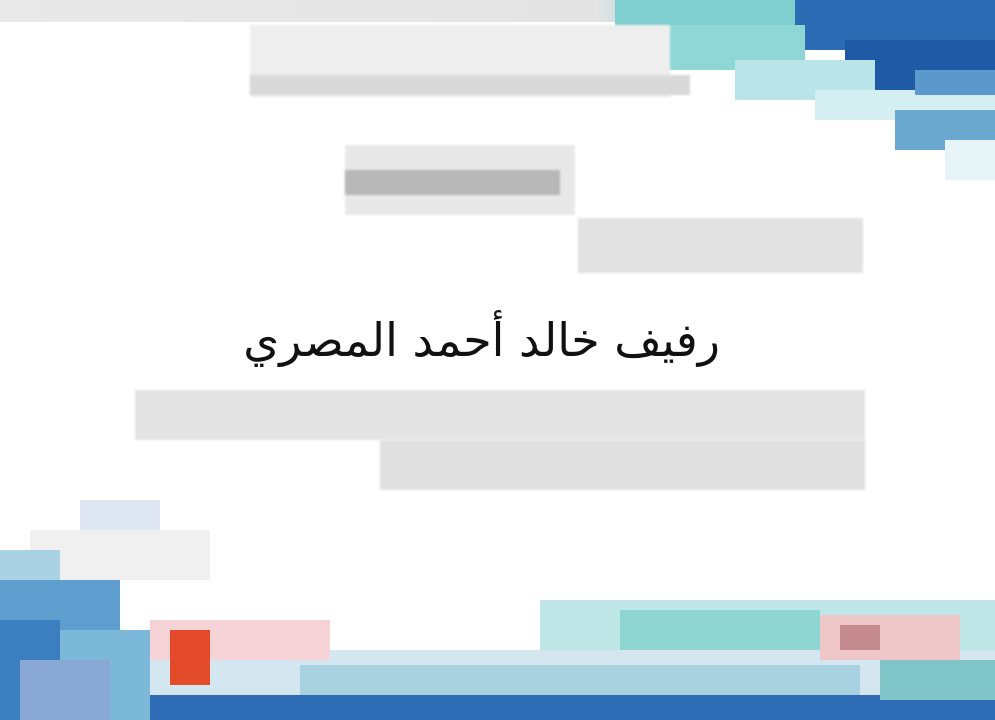 This screenshot has width=995, height=720. Describe the element at coordinates (481, 340) in the screenshot. I see `recipient-name: رفيف خالد أحمد المصري` at that location.